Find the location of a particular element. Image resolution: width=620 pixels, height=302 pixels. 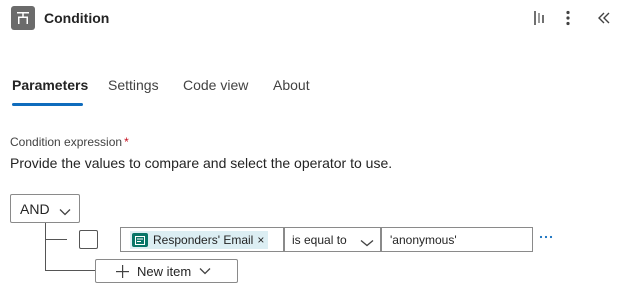

more-horizontal-icon is located at coordinates (546, 237).